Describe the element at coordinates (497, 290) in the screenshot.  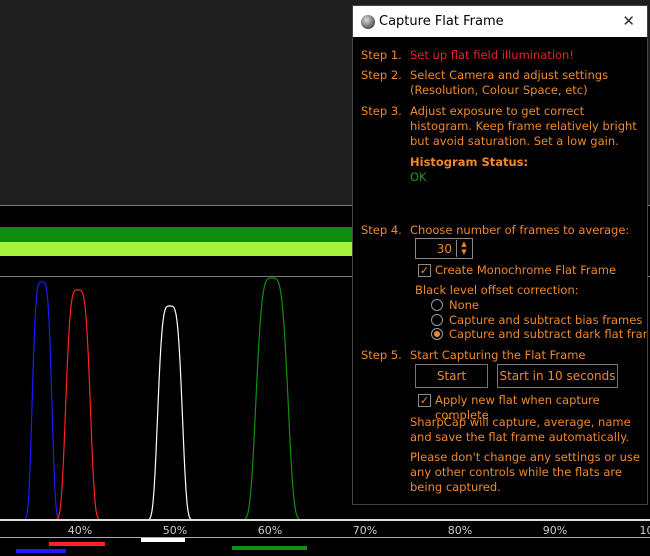
I see `black-level-label: Black level offset correction:` at that location.